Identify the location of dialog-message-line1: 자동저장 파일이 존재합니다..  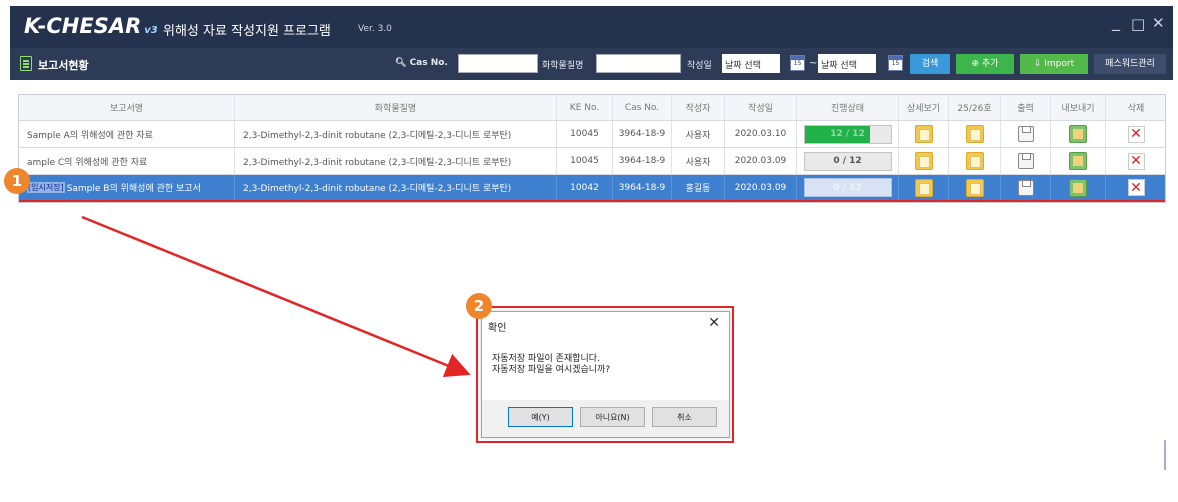
(546, 359).